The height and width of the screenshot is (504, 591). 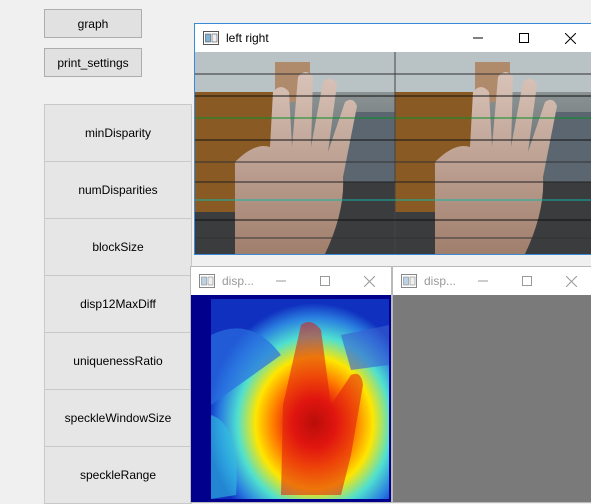 I want to click on print-settings-button: print_settings, so click(x=93, y=62).